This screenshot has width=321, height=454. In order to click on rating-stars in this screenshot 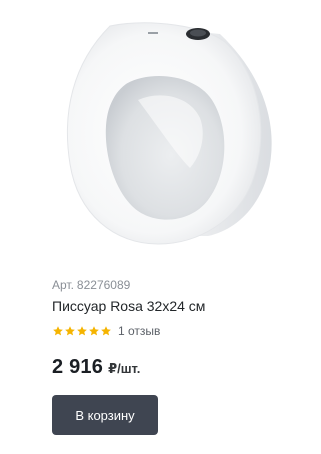, I will do `click(82, 331)`.